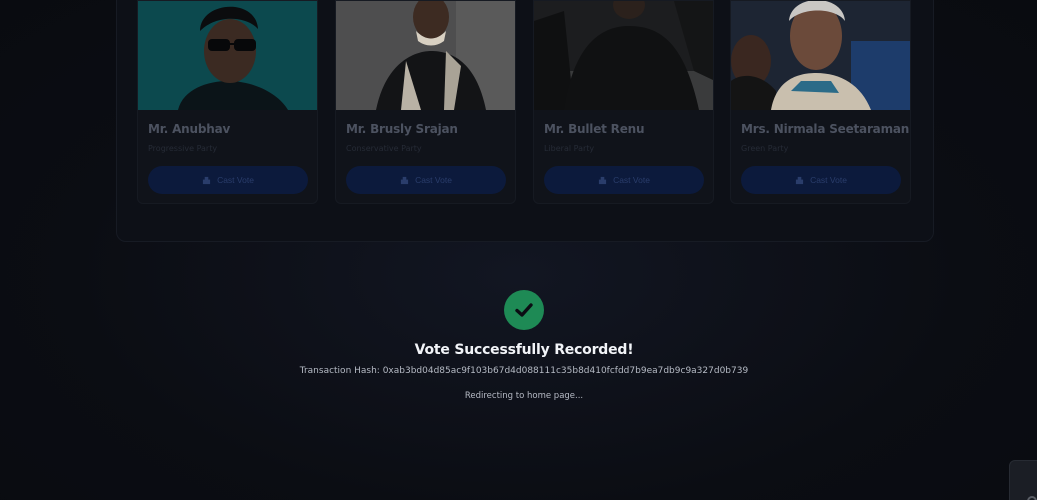  What do you see at coordinates (594, 129) in the screenshot?
I see `candidate-name: Mr. Bullet Renu` at bounding box center [594, 129].